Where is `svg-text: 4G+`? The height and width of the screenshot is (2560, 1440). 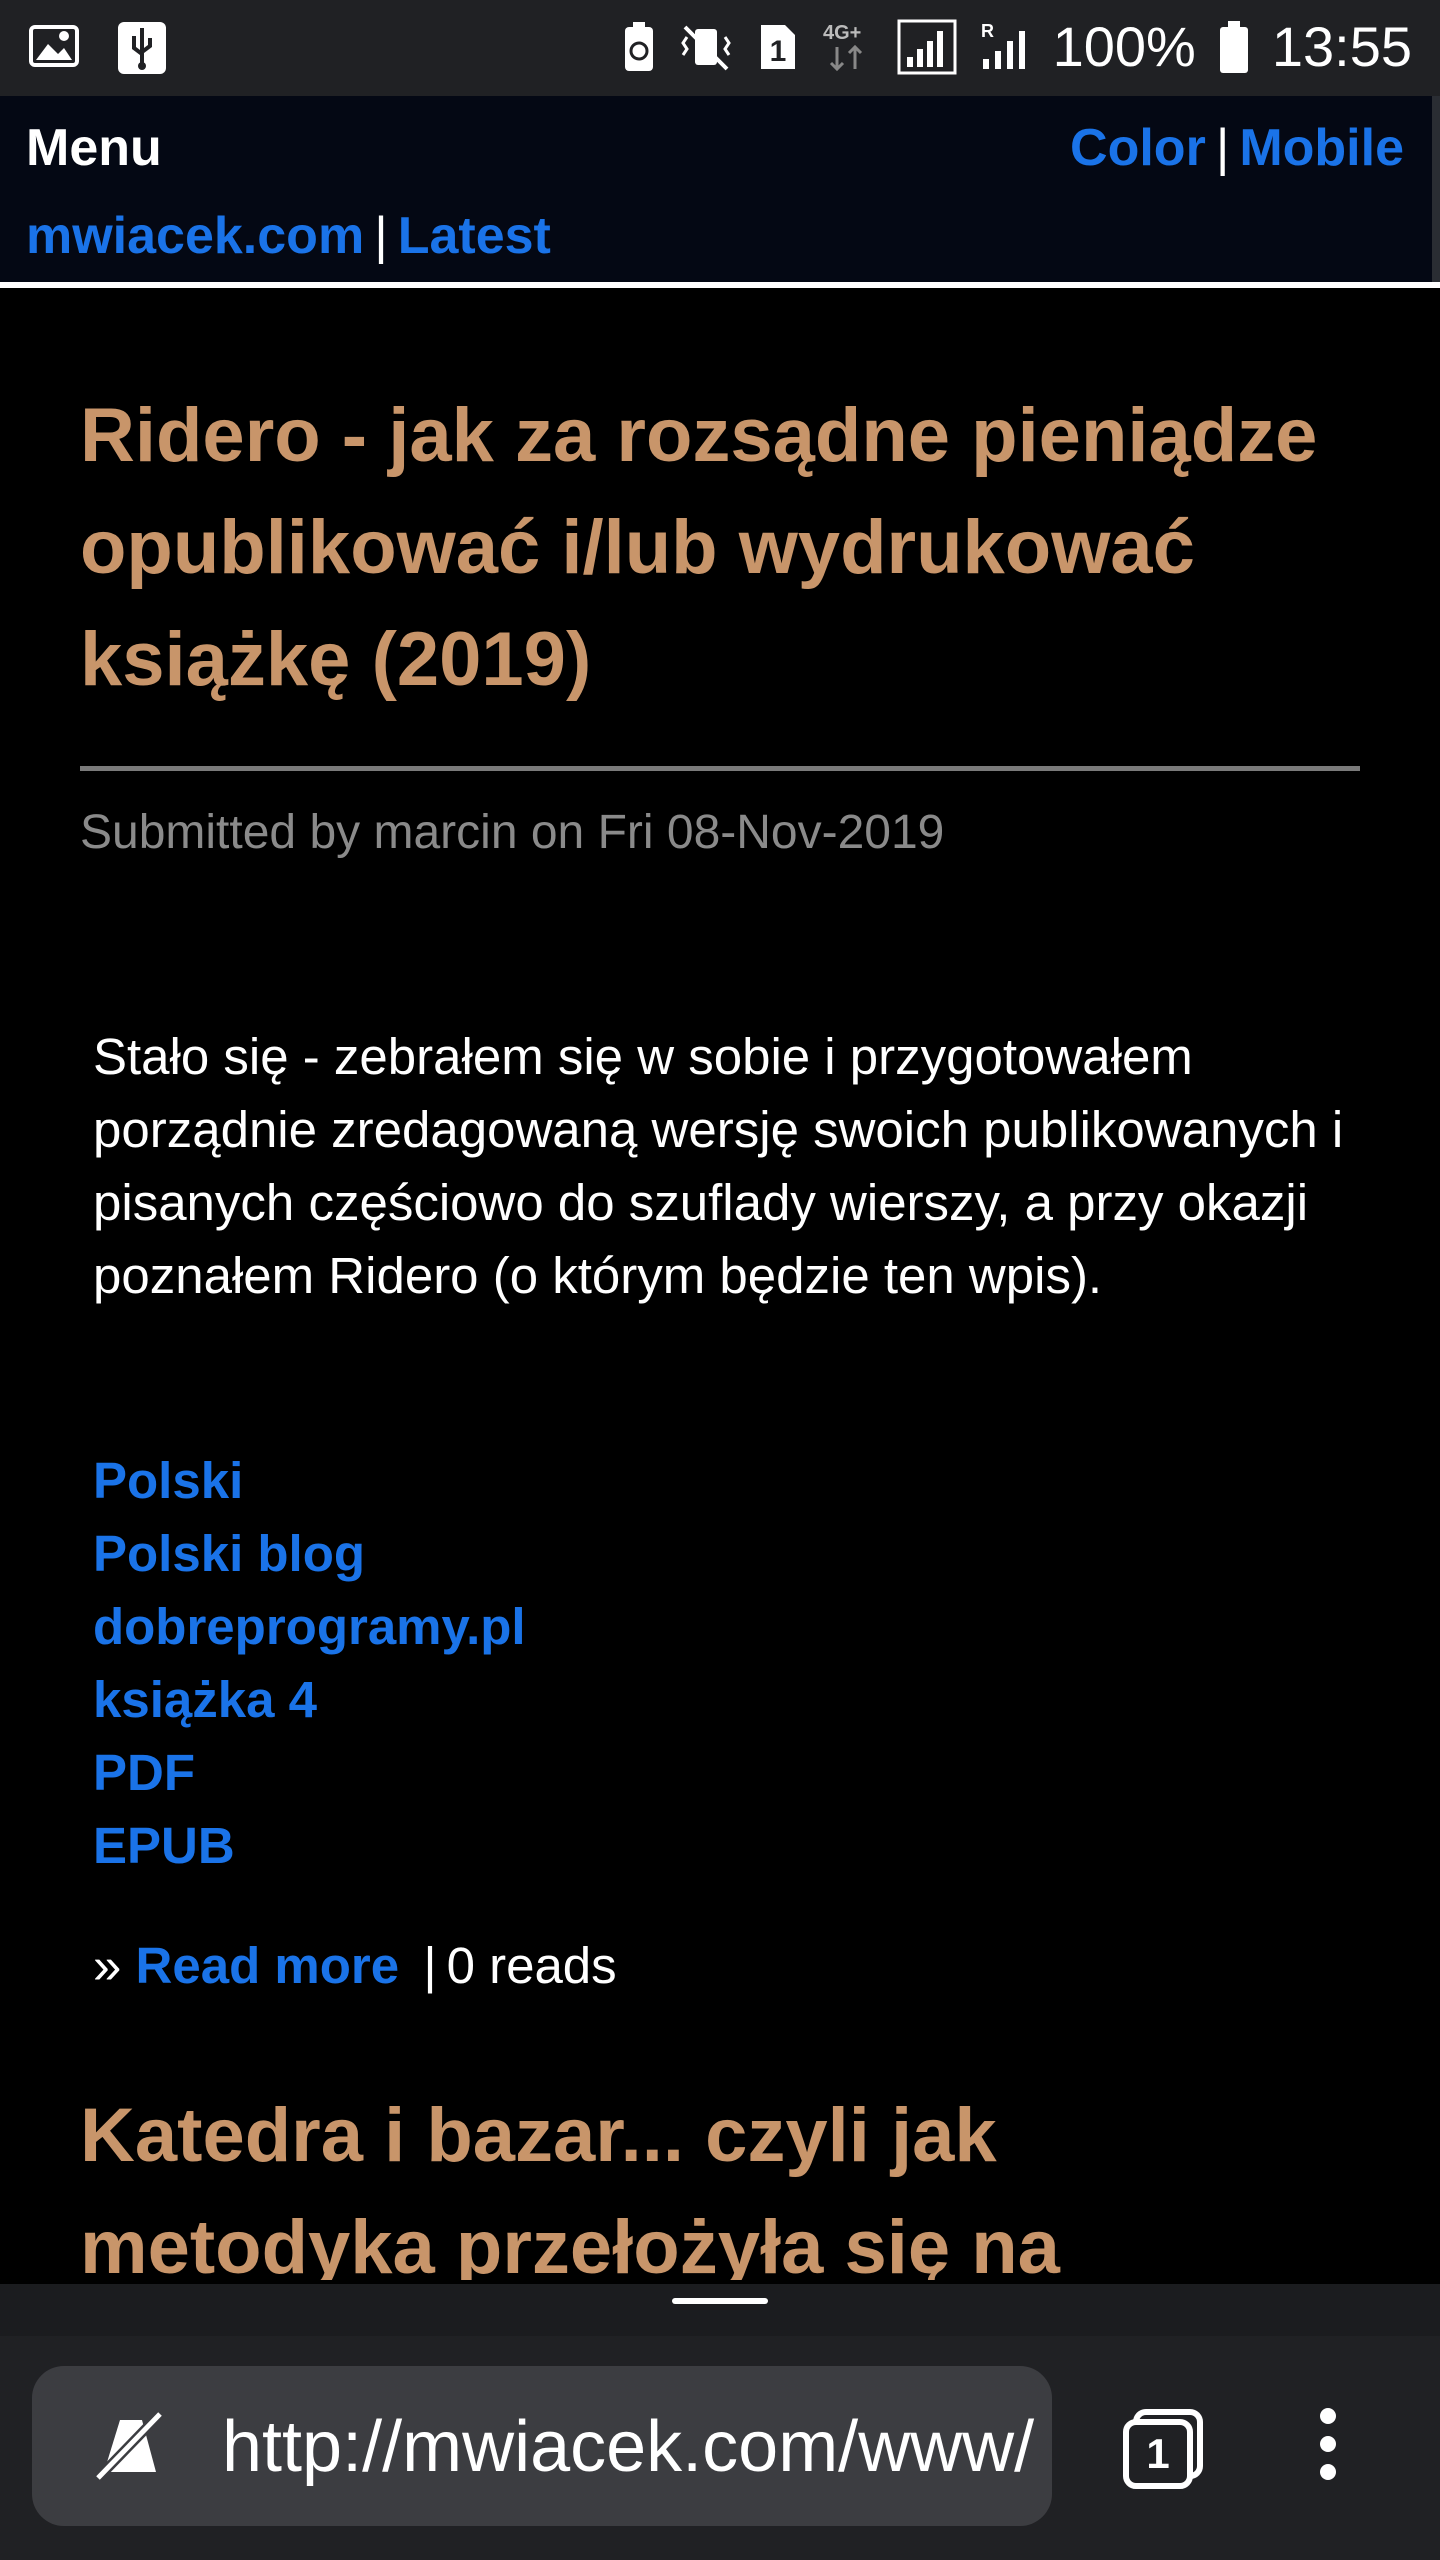
svg-text: 4G+ is located at coordinates (842, 33).